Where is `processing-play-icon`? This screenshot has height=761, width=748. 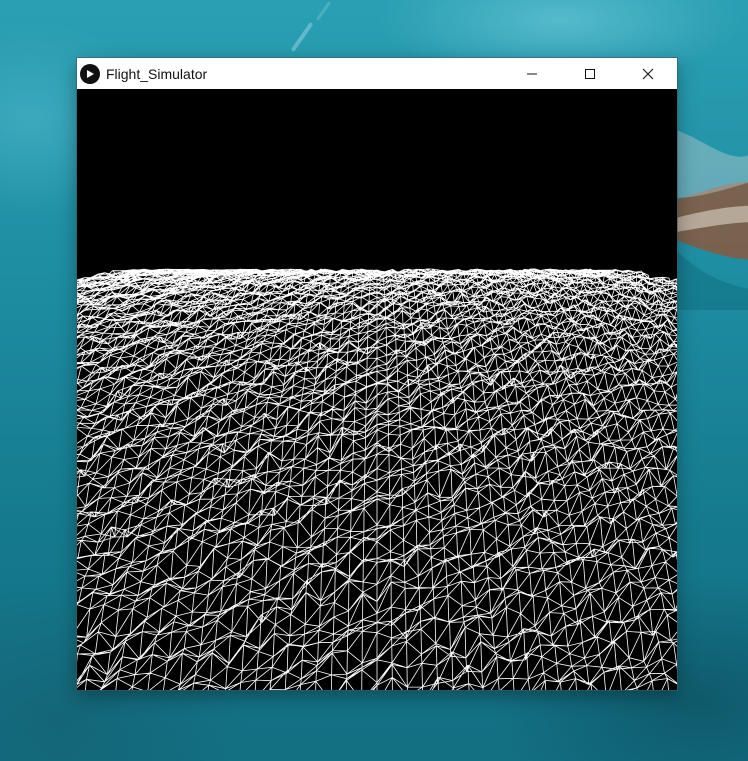
processing-play-icon is located at coordinates (90, 73).